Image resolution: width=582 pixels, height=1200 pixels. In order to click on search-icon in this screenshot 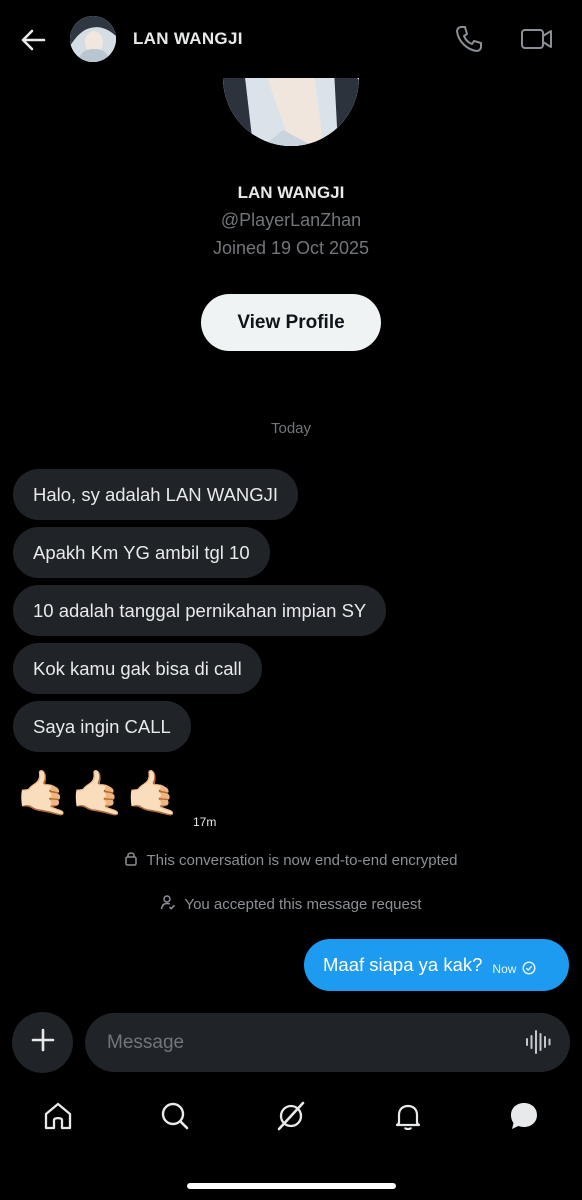, I will do `click(175, 1118)`.